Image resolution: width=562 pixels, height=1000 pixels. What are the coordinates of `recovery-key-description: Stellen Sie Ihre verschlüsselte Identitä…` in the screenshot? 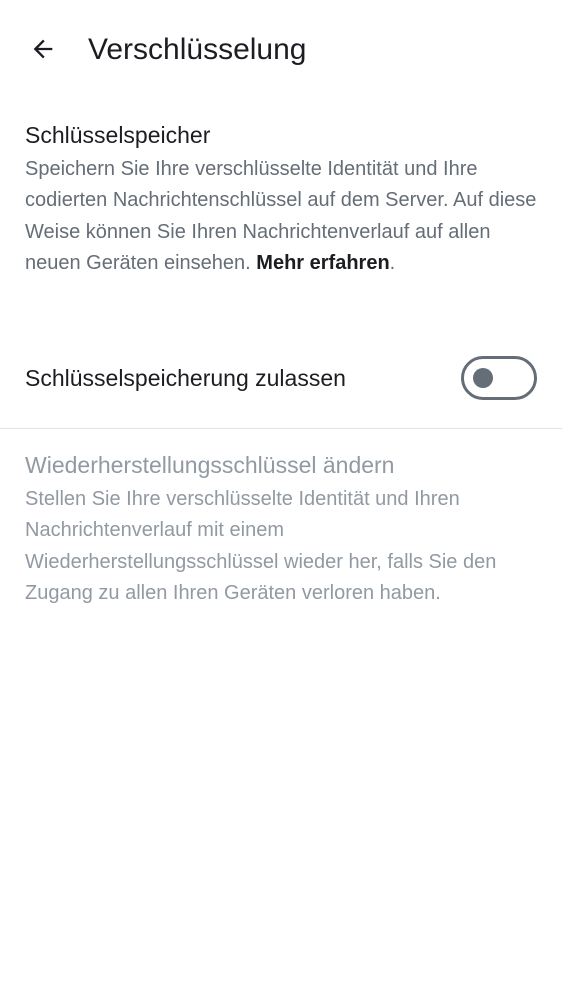 It's located at (261, 546).